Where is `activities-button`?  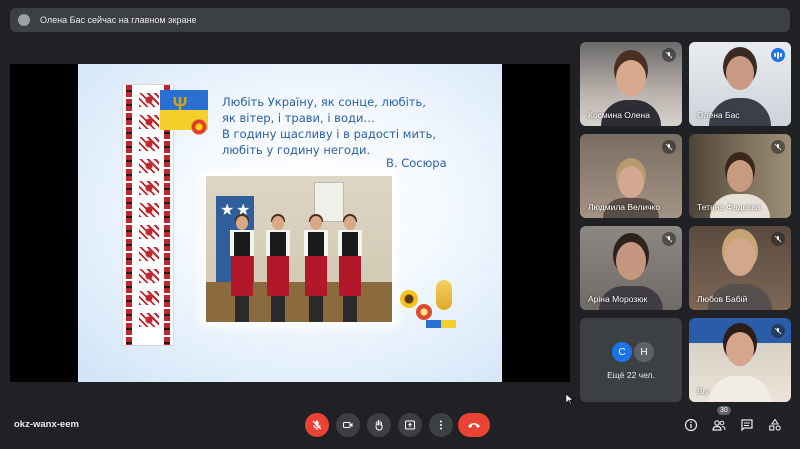
activities-button is located at coordinates (775, 425).